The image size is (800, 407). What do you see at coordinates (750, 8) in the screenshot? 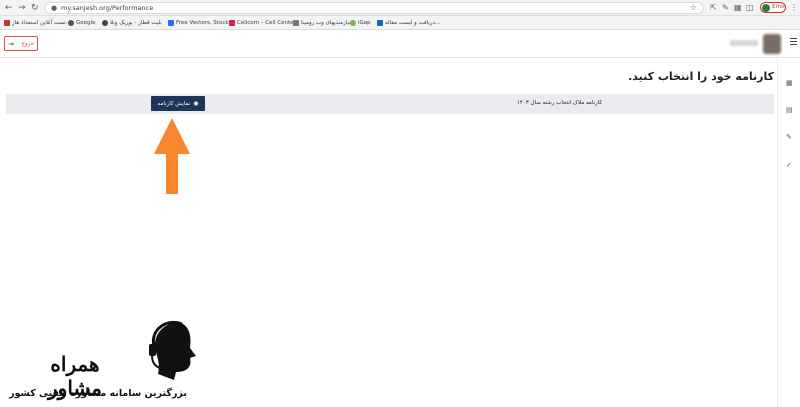
I see `sidepanel-icon: ◫` at bounding box center [750, 8].